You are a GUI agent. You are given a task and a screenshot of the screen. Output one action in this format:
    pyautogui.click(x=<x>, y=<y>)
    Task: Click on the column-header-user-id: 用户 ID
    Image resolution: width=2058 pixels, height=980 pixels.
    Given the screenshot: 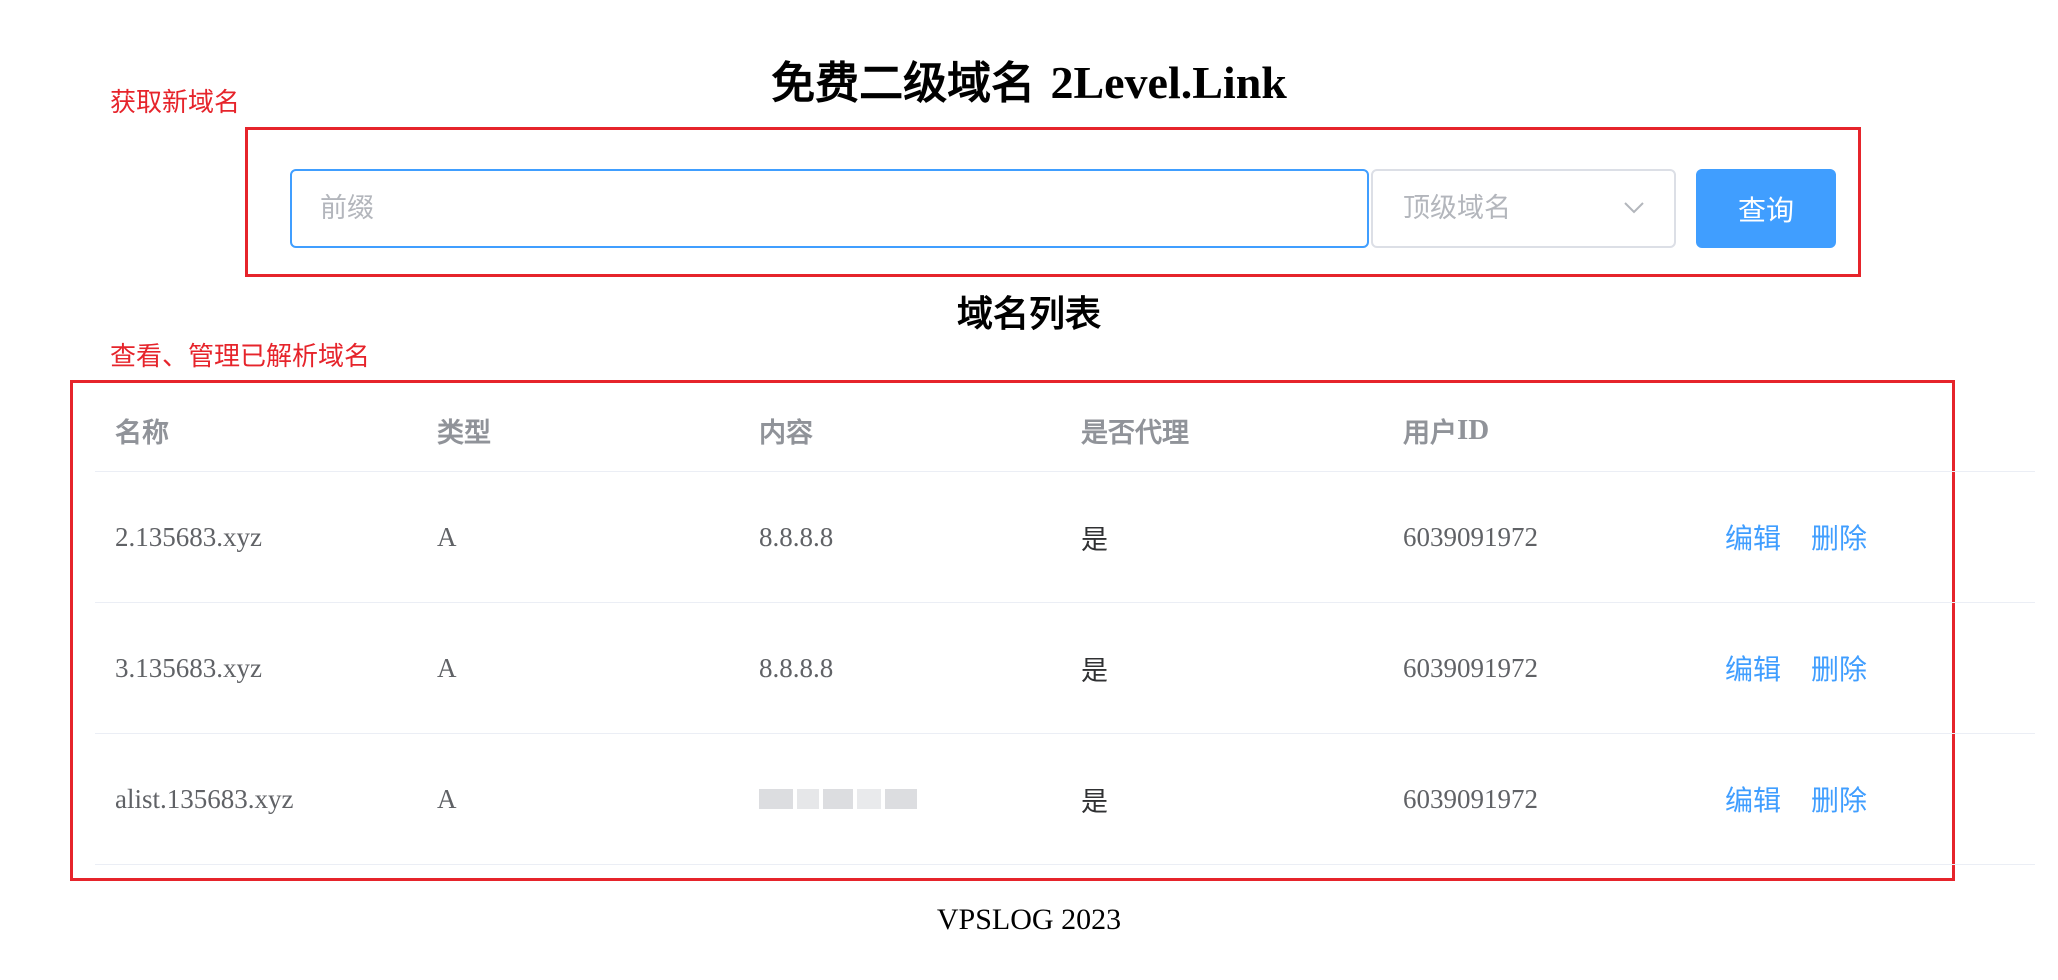 What is the action you would take?
    pyautogui.click(x=1446, y=430)
    